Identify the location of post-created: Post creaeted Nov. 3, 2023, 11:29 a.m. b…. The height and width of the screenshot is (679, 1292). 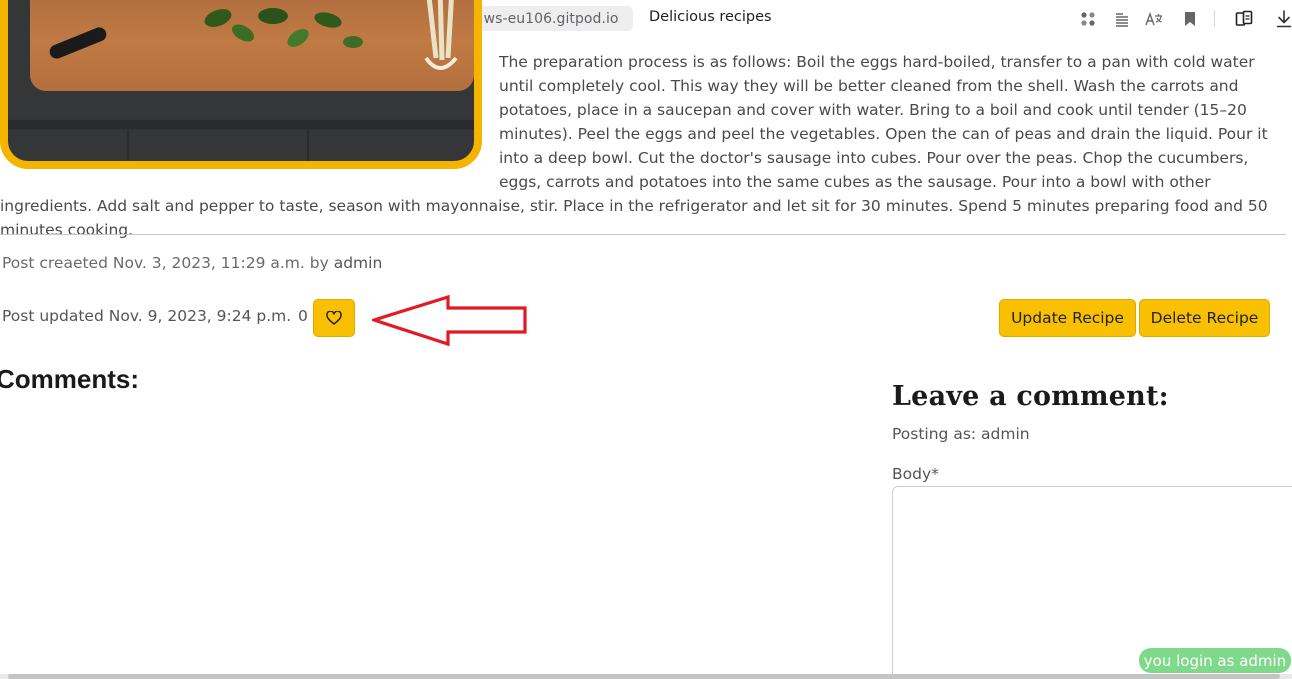
(192, 263).